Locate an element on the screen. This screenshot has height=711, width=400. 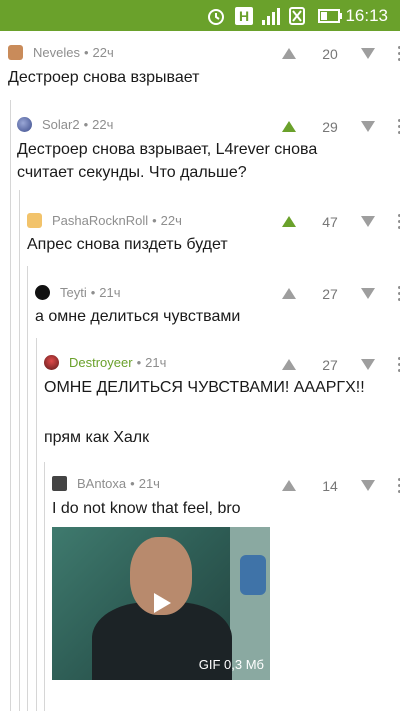
comment-meta: BAntoxa • 21ч is located at coordinates (106, 483).